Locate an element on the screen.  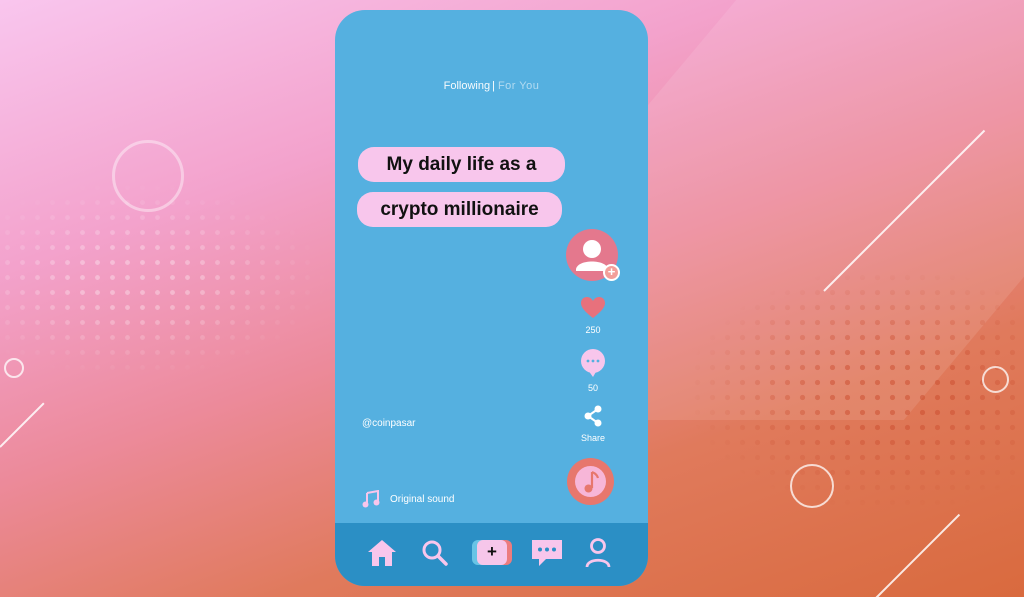
follow-plus-icon: + is located at coordinates (611, 272).